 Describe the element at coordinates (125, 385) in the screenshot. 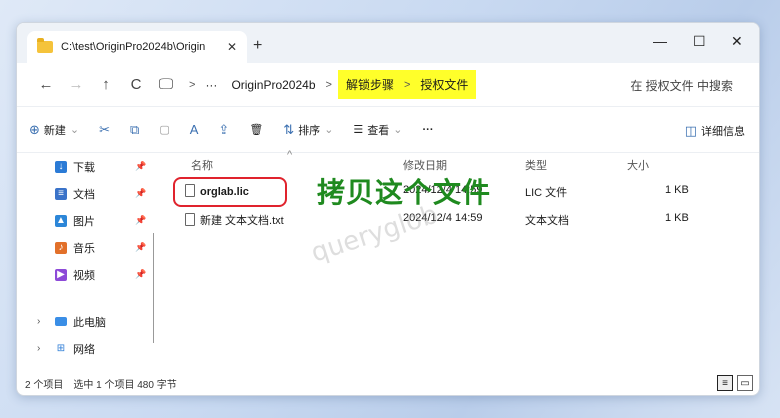

I see `selection-info: 选中 1 个项目 480 字节` at that location.